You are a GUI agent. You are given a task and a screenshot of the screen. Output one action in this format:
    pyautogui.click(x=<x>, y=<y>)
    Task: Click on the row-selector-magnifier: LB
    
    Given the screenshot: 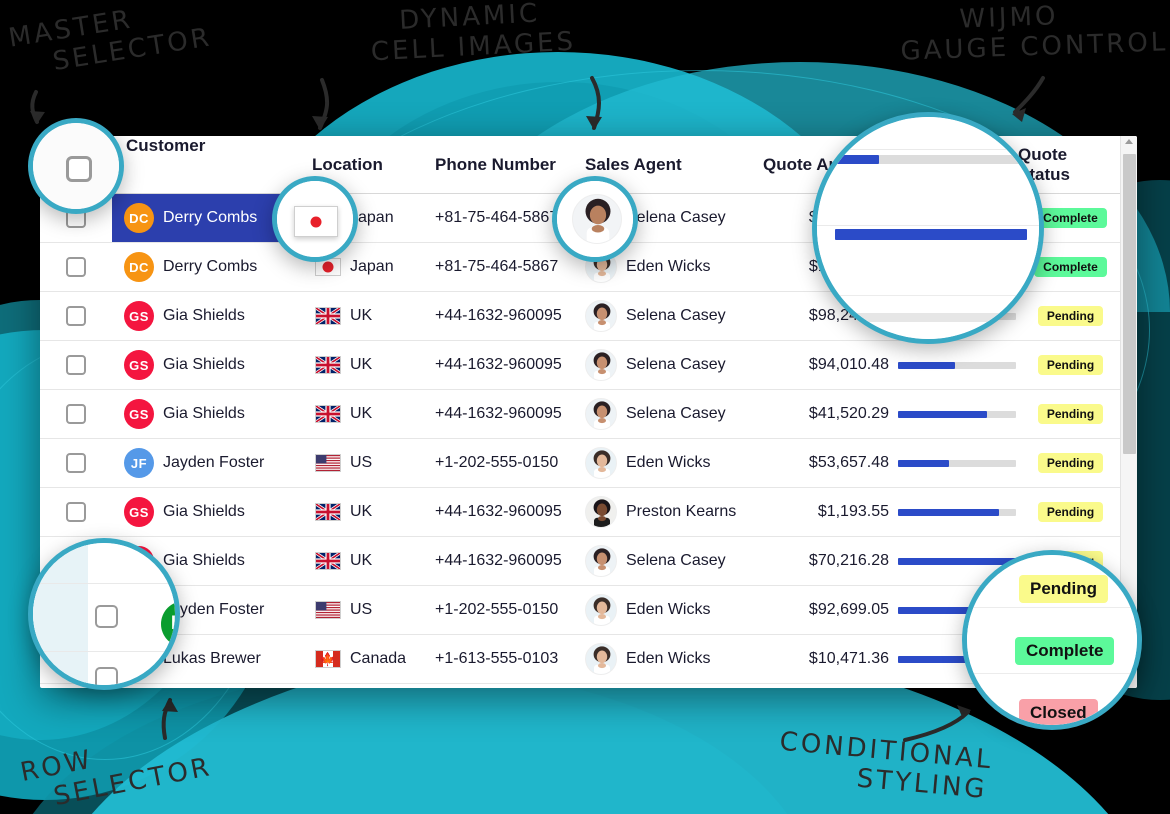 What is the action you would take?
    pyautogui.click(x=104, y=614)
    